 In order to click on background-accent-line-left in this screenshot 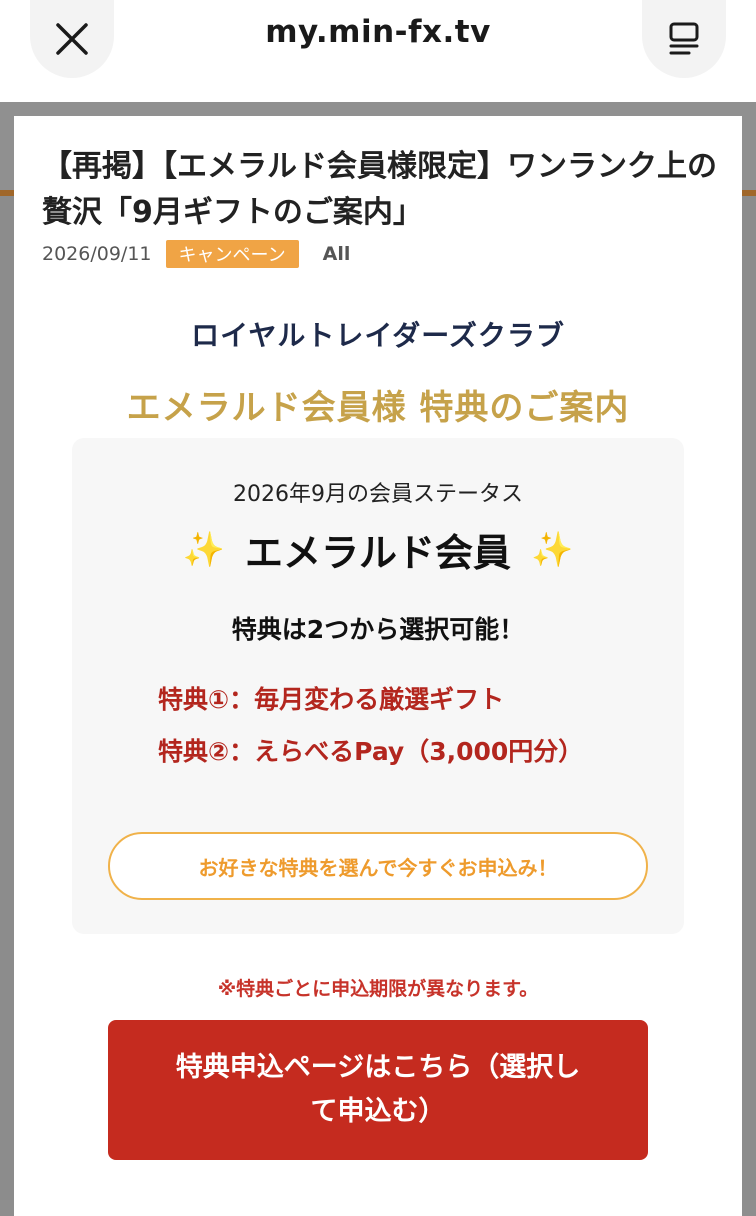, I will do `click(7, 193)`.